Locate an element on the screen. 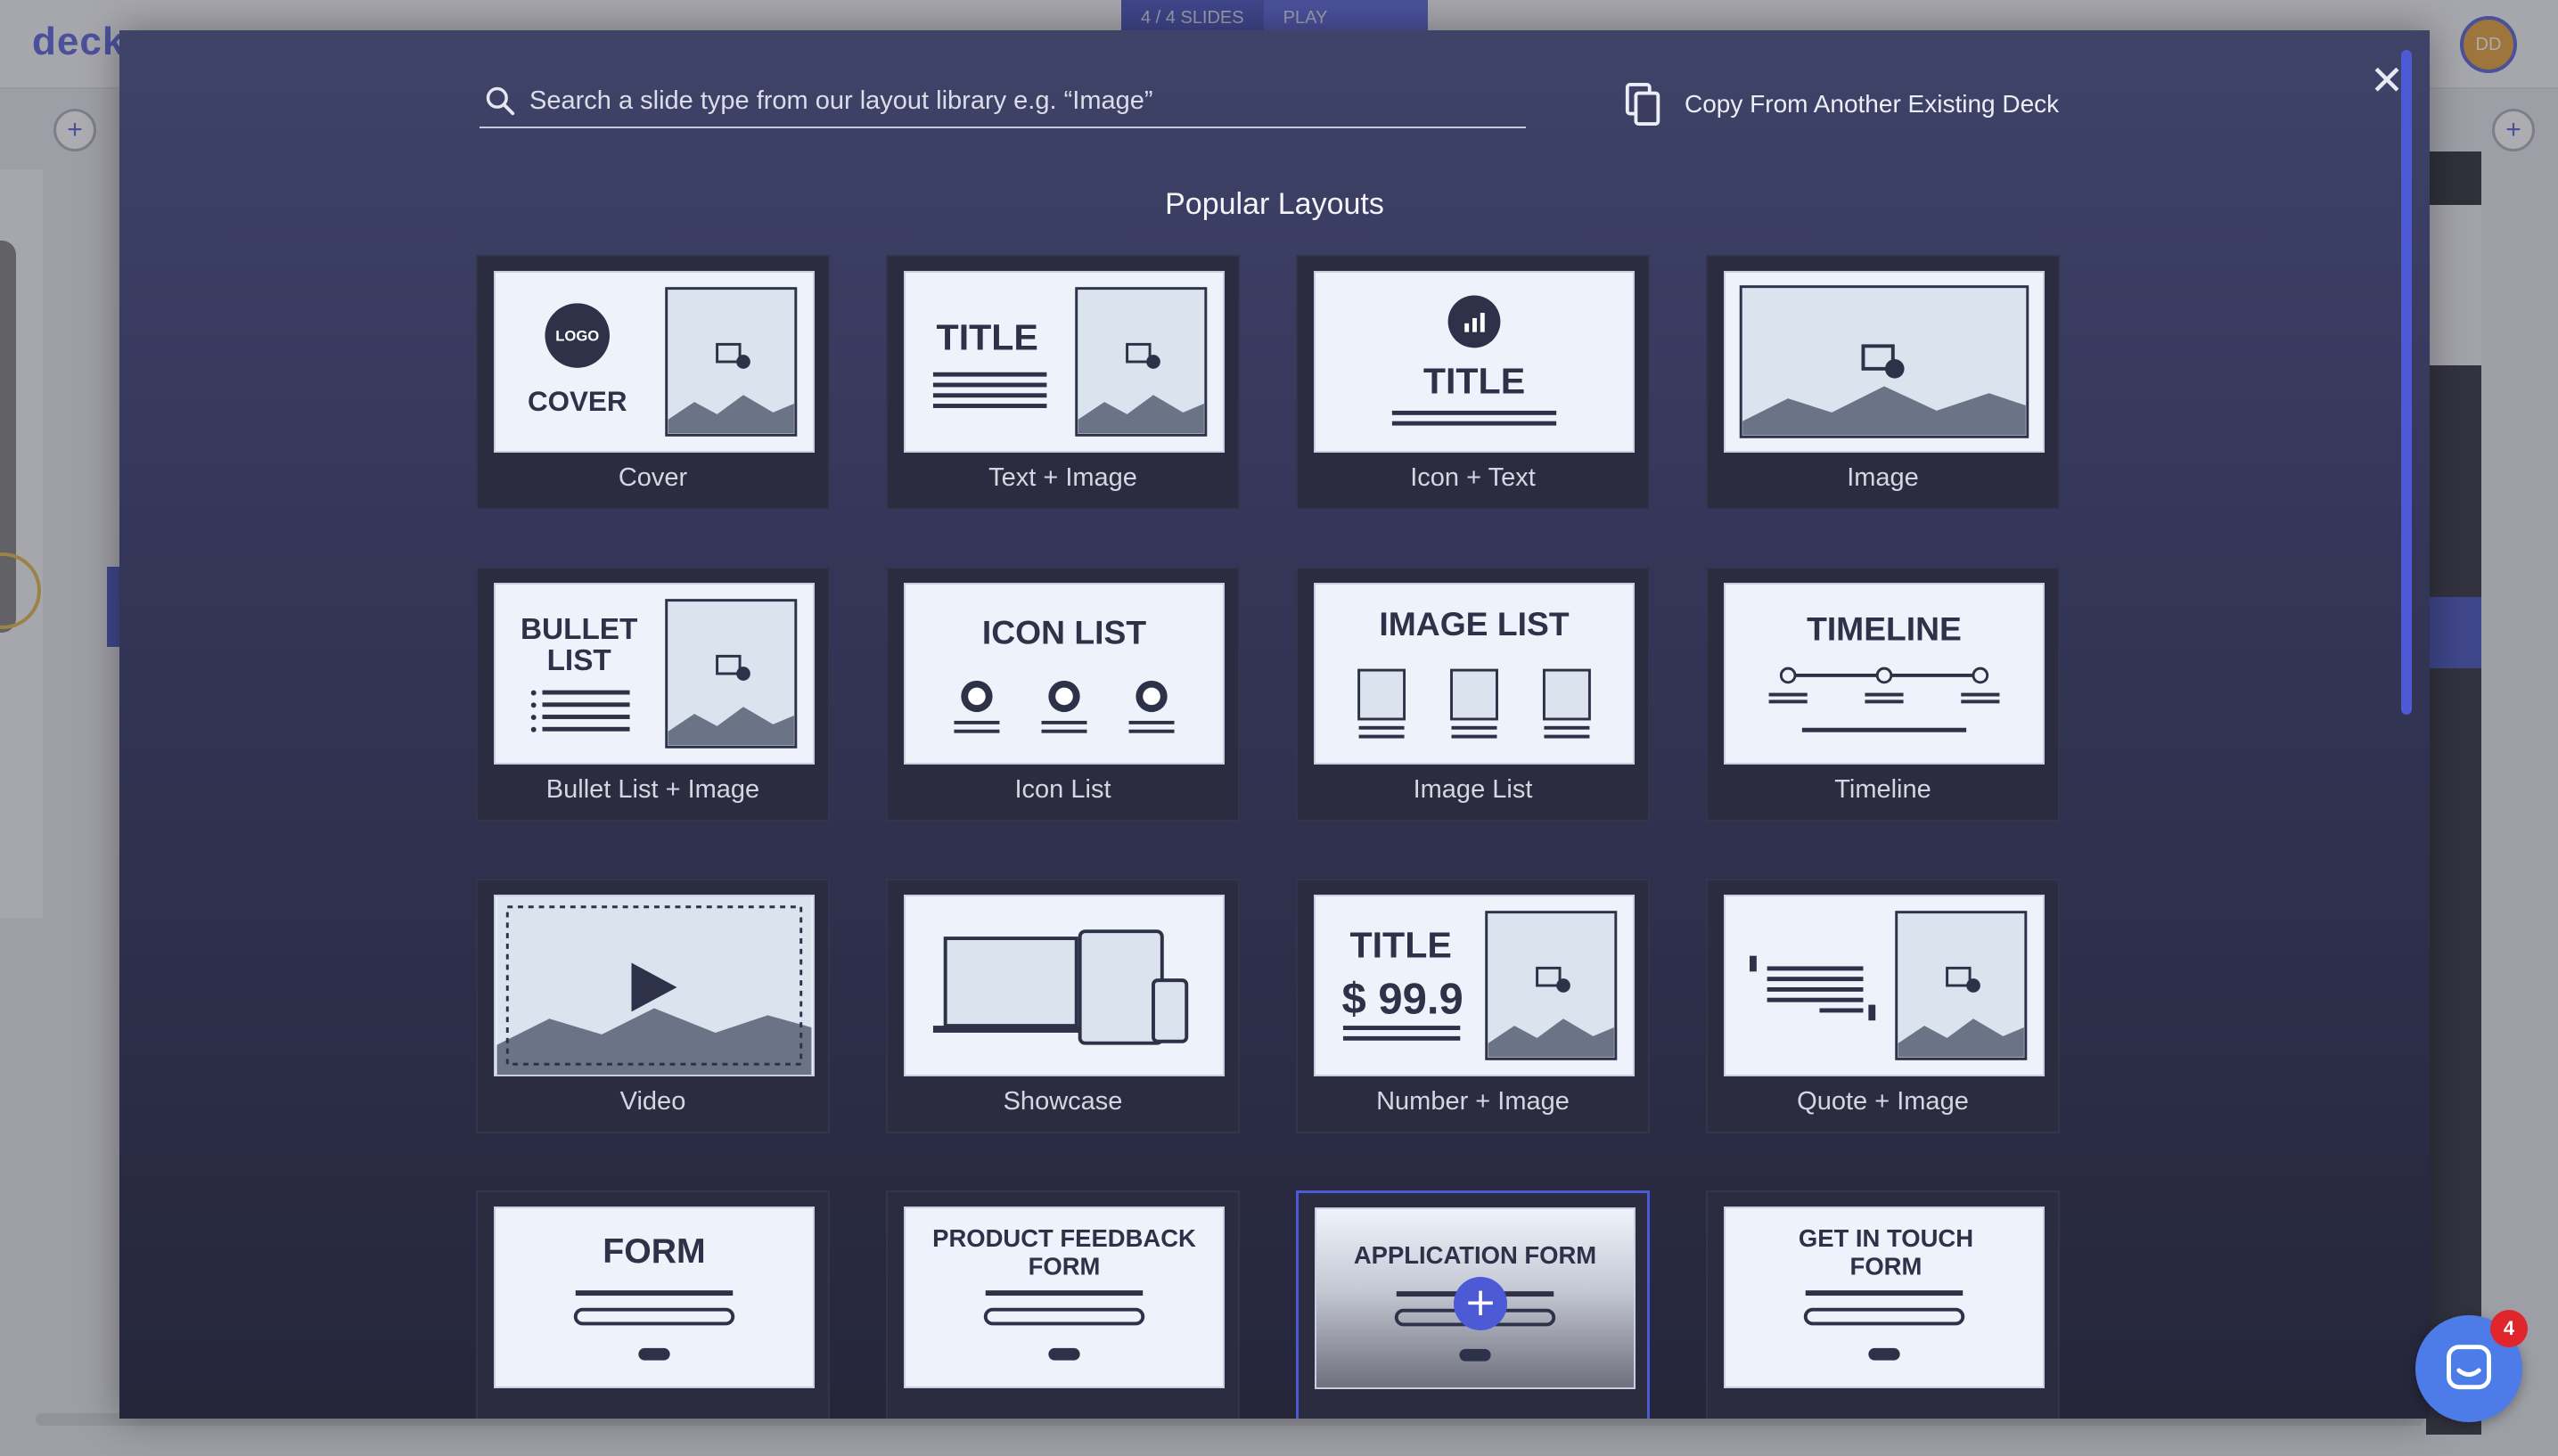 This screenshot has width=2558, height=1456. product-feedback-text: PRODUCT FEEDBACK is located at coordinates (1064, 1238).